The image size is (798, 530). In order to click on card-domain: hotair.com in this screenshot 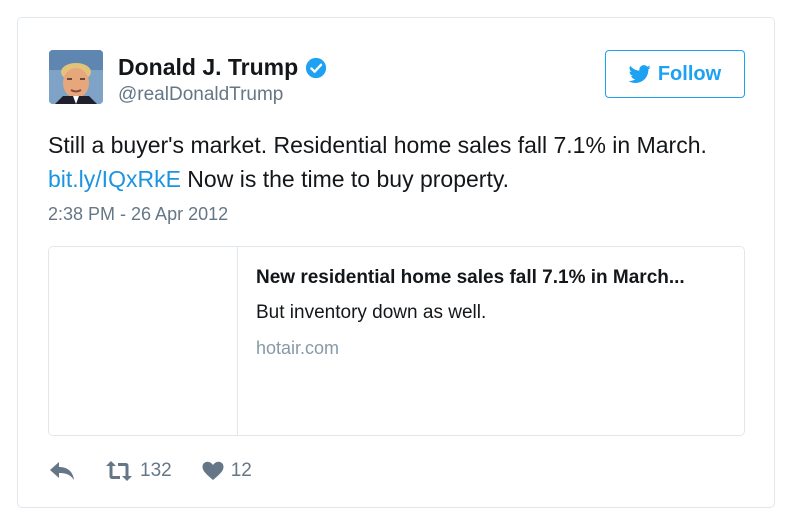, I will do `click(298, 348)`.